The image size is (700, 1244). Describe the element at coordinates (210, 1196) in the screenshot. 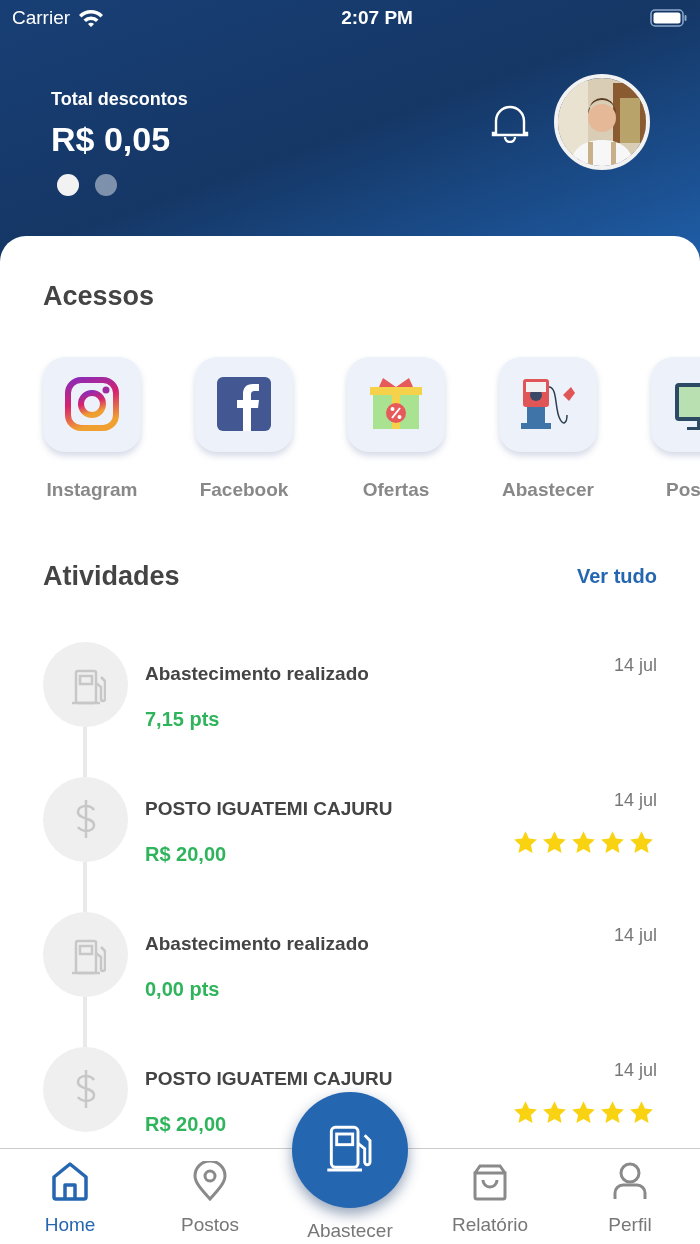

I see `tab-item: Postos` at that location.